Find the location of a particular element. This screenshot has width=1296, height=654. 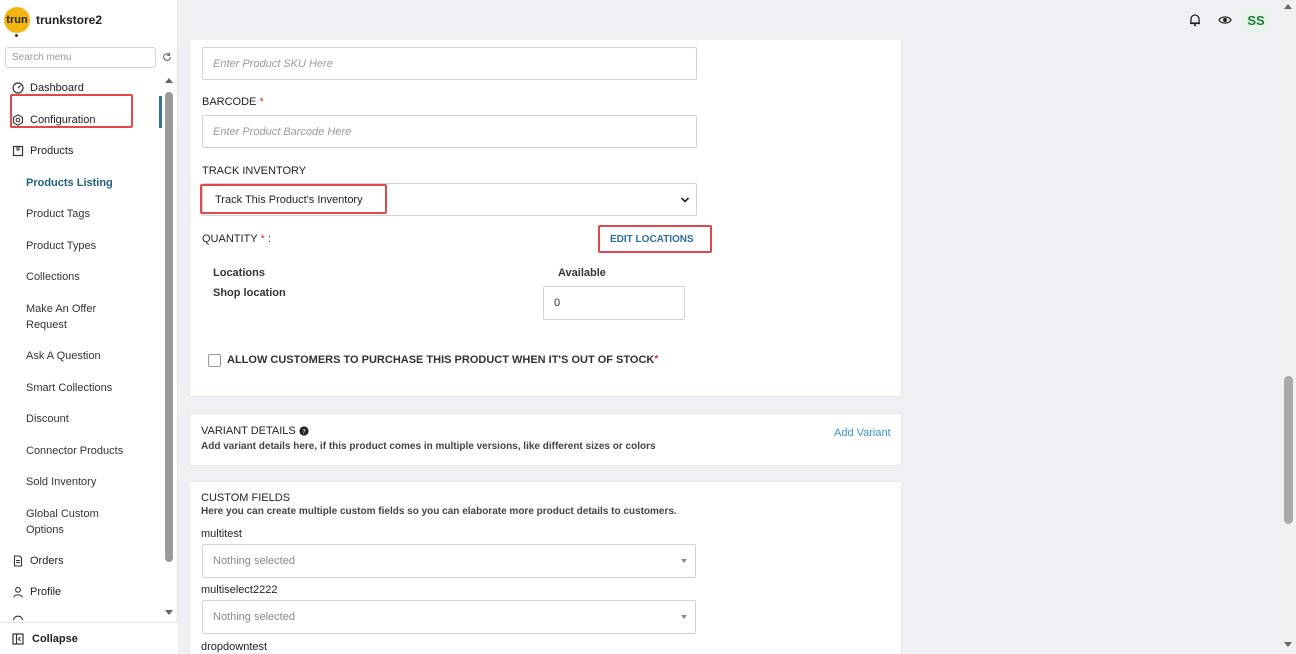

sidebar-scroll-up is located at coordinates (169, 80).